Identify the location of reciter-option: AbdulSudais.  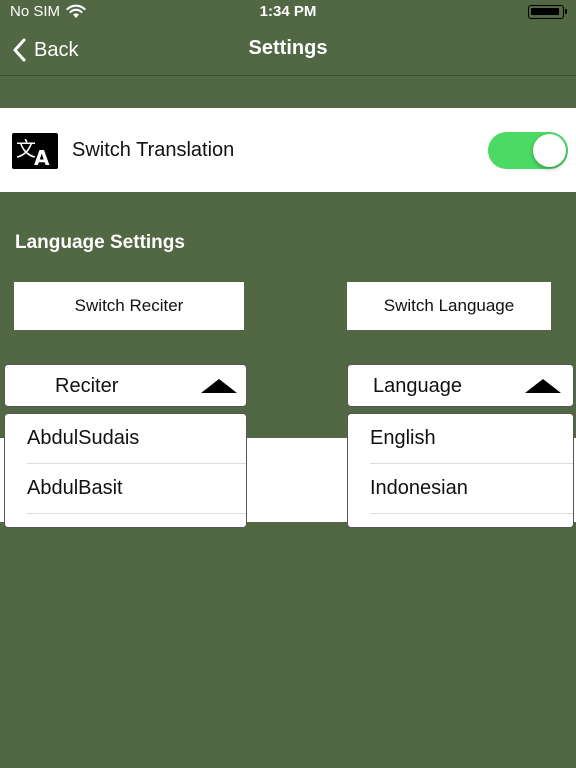
(125, 439).